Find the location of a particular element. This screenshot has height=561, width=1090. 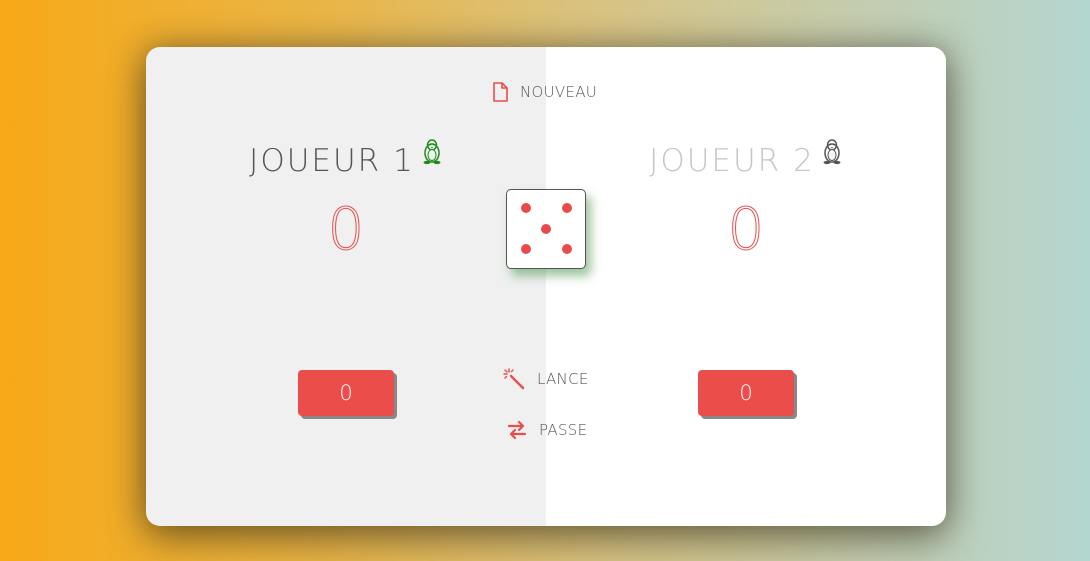

magic-wand-icon is located at coordinates (514, 379).